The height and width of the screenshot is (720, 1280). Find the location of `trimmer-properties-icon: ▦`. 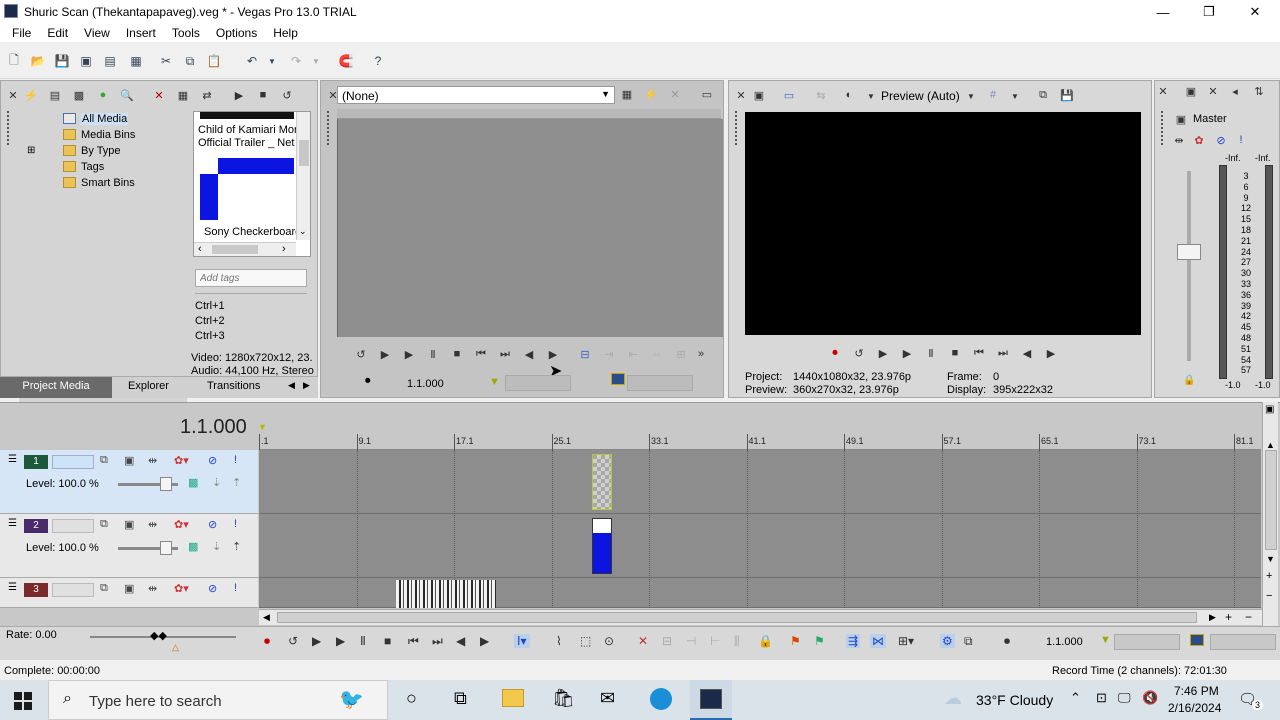

trimmer-properties-icon: ▦ is located at coordinates (627, 94).